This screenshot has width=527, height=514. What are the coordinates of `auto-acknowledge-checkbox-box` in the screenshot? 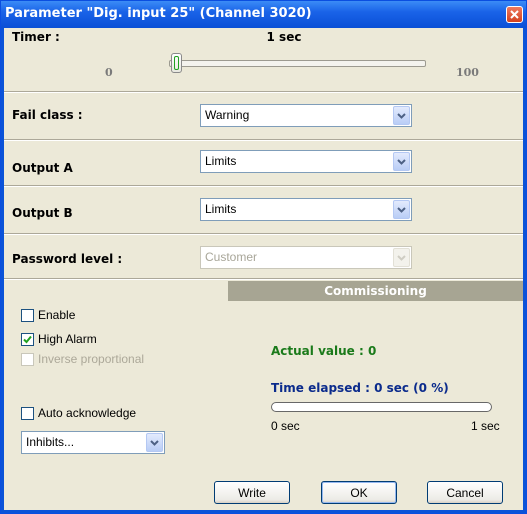 It's located at (27, 413).